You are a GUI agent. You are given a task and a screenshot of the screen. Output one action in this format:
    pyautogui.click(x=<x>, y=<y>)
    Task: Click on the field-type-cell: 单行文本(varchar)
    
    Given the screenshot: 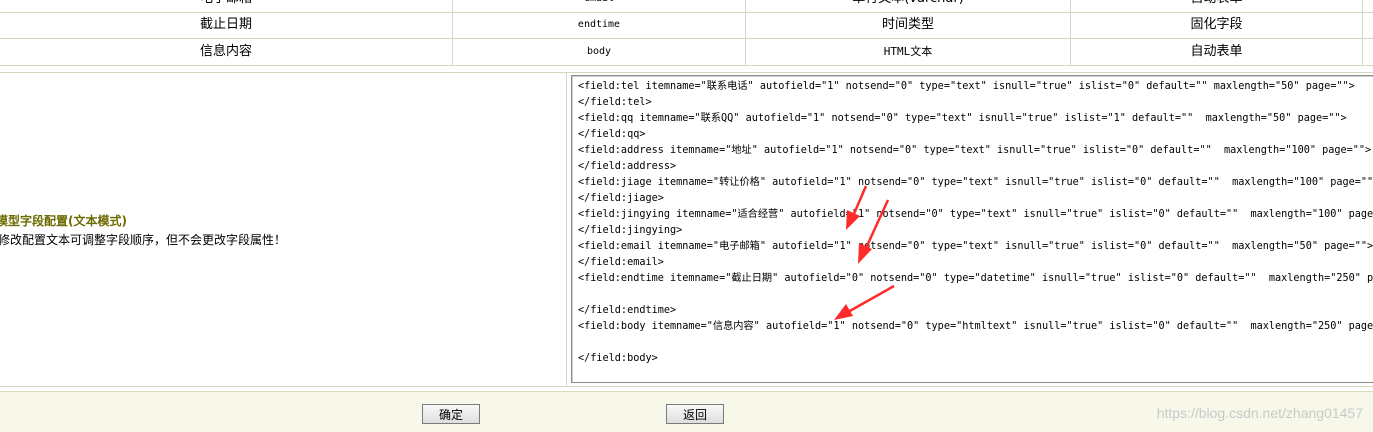 What is the action you would take?
    pyautogui.click(x=908, y=6)
    